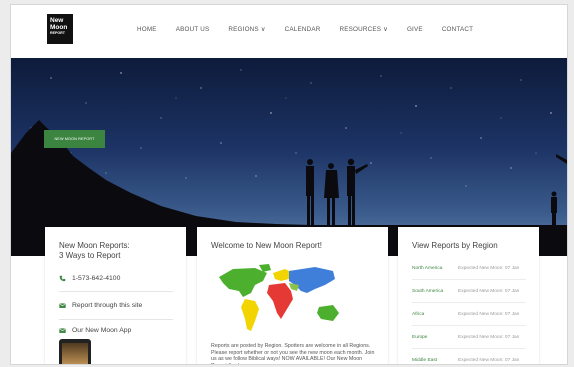  What do you see at coordinates (469, 356) in the screenshot?
I see `region-row: Middle East Expected New Moon: 07 Jan` at bounding box center [469, 356].